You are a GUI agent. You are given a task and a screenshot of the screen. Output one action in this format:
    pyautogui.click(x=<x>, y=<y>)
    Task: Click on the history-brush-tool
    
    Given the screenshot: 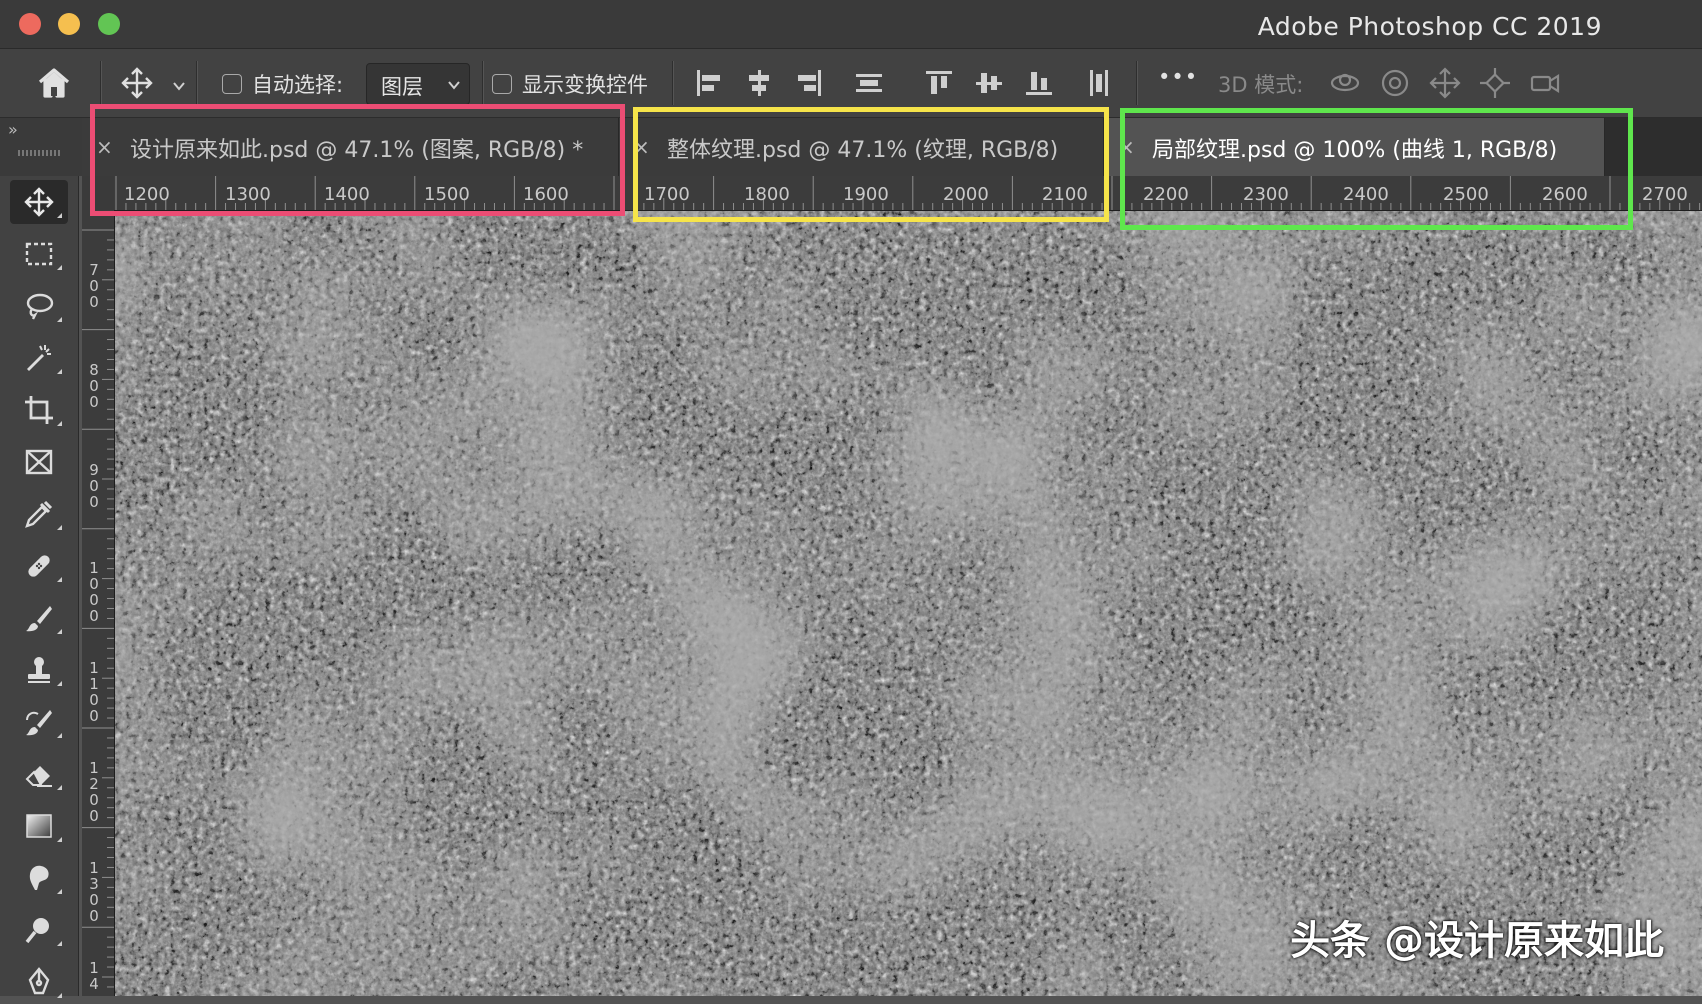 What is the action you would take?
    pyautogui.click(x=39, y=722)
    